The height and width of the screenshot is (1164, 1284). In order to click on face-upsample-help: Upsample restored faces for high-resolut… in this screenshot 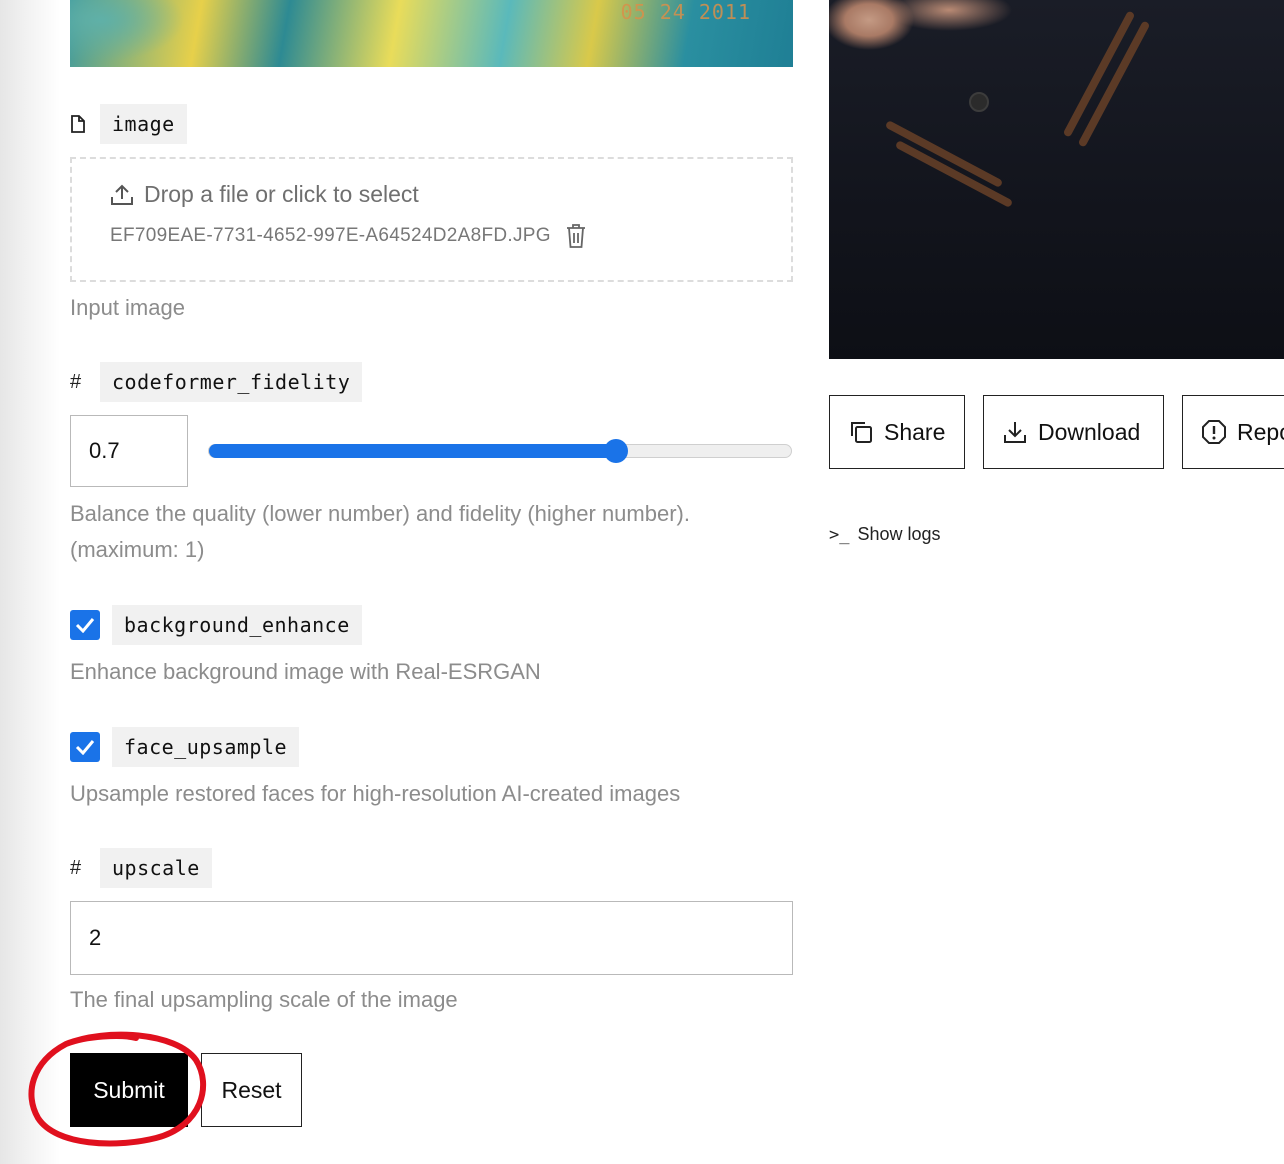, I will do `click(375, 793)`.